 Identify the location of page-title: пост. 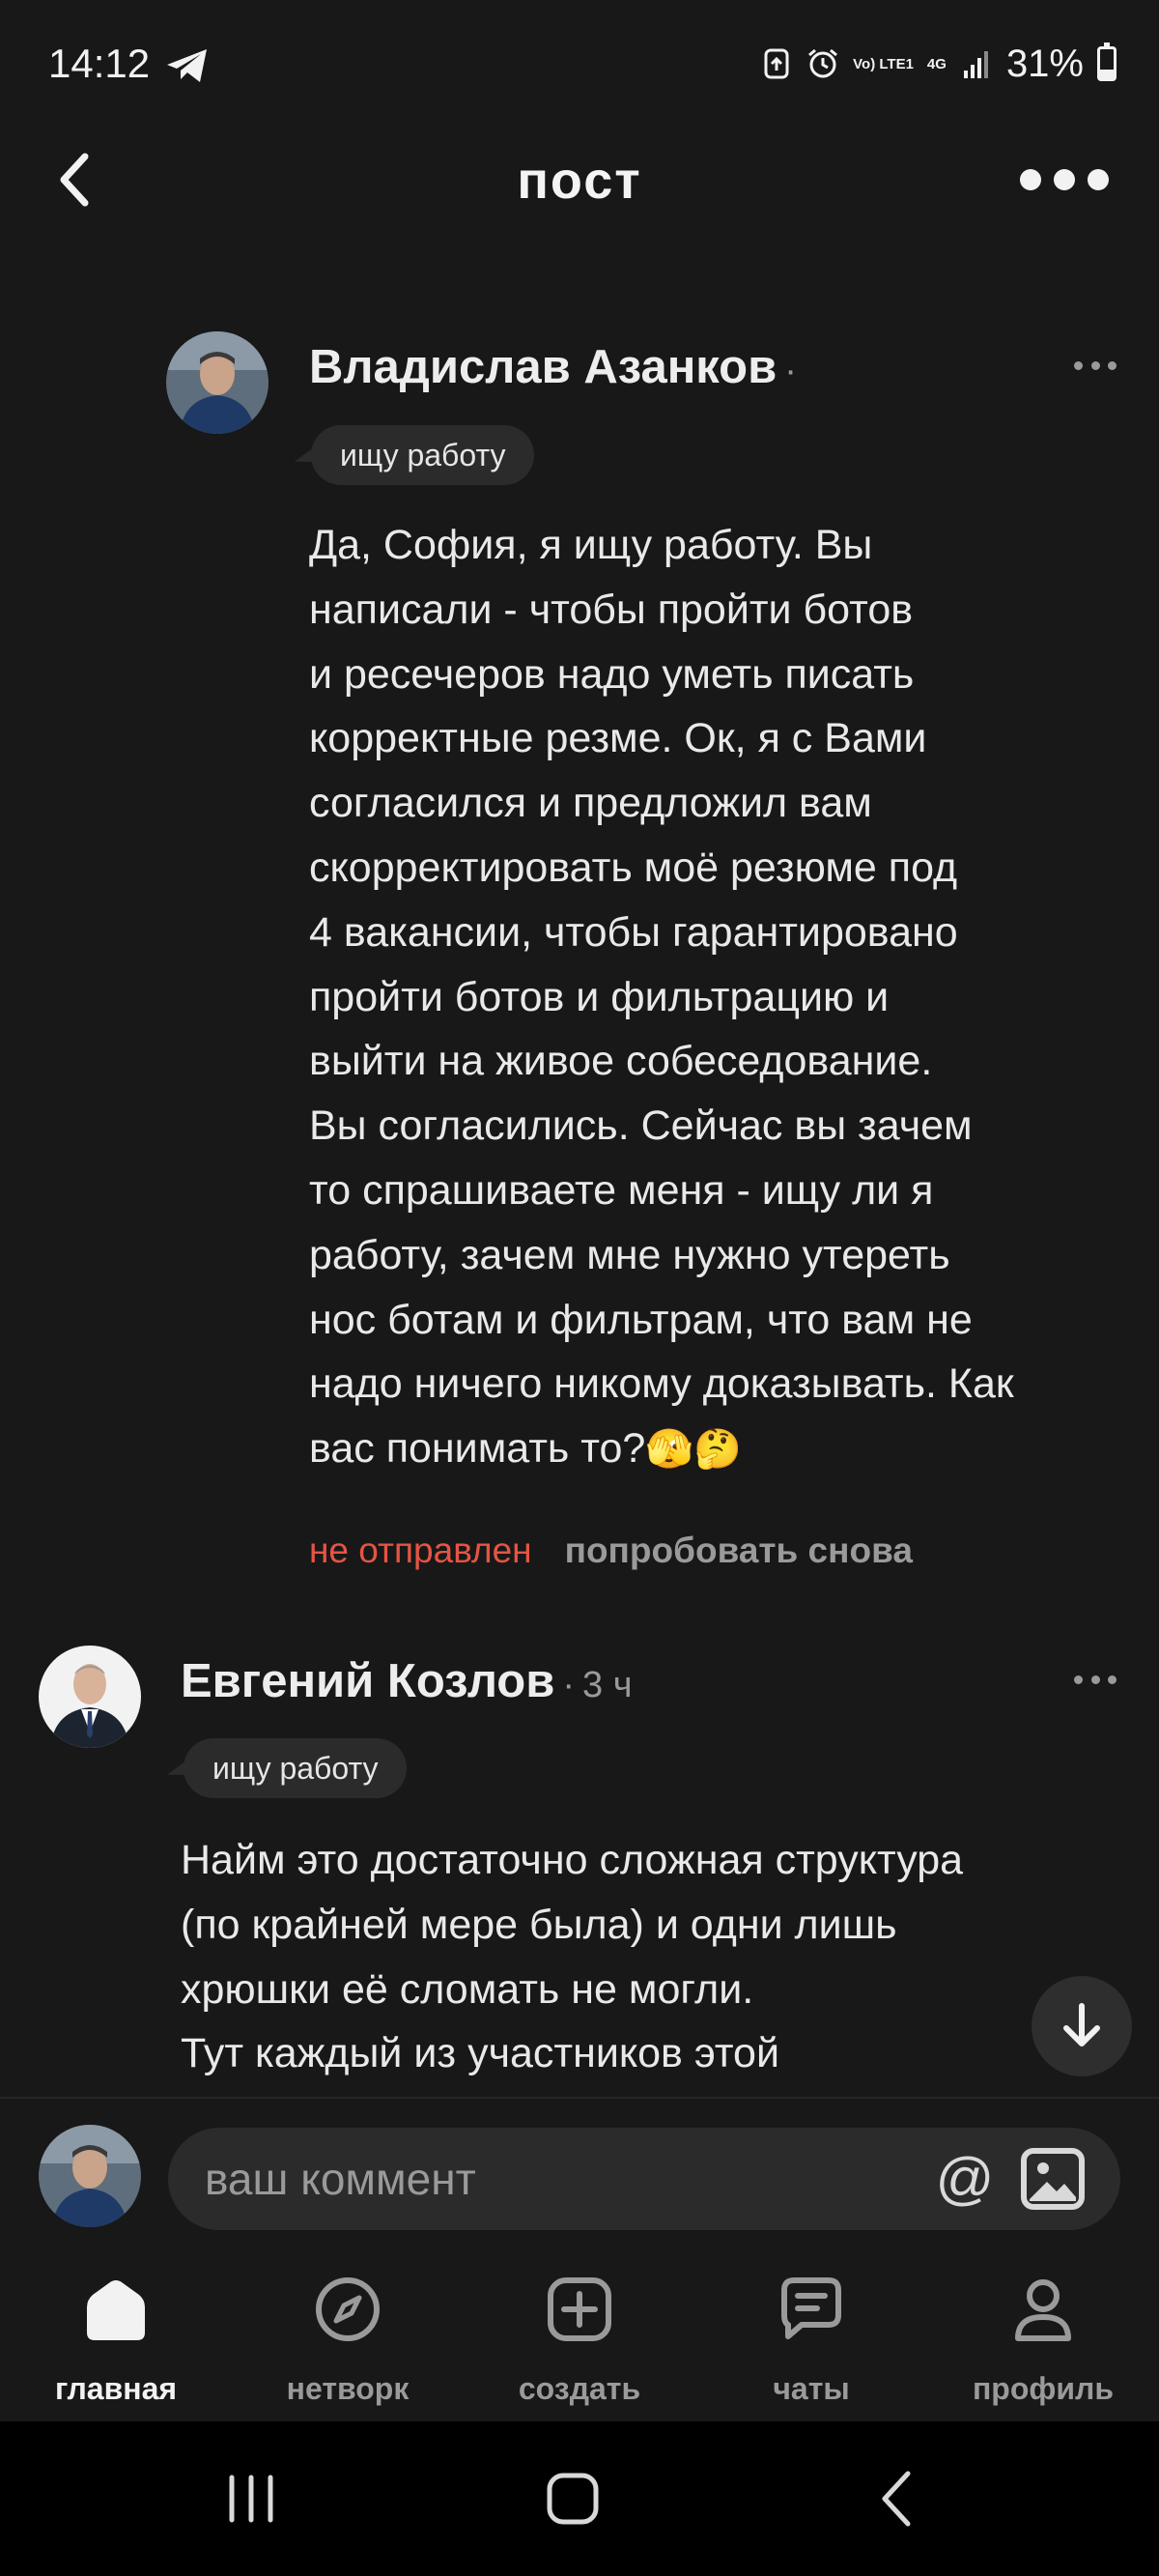
(579, 181).